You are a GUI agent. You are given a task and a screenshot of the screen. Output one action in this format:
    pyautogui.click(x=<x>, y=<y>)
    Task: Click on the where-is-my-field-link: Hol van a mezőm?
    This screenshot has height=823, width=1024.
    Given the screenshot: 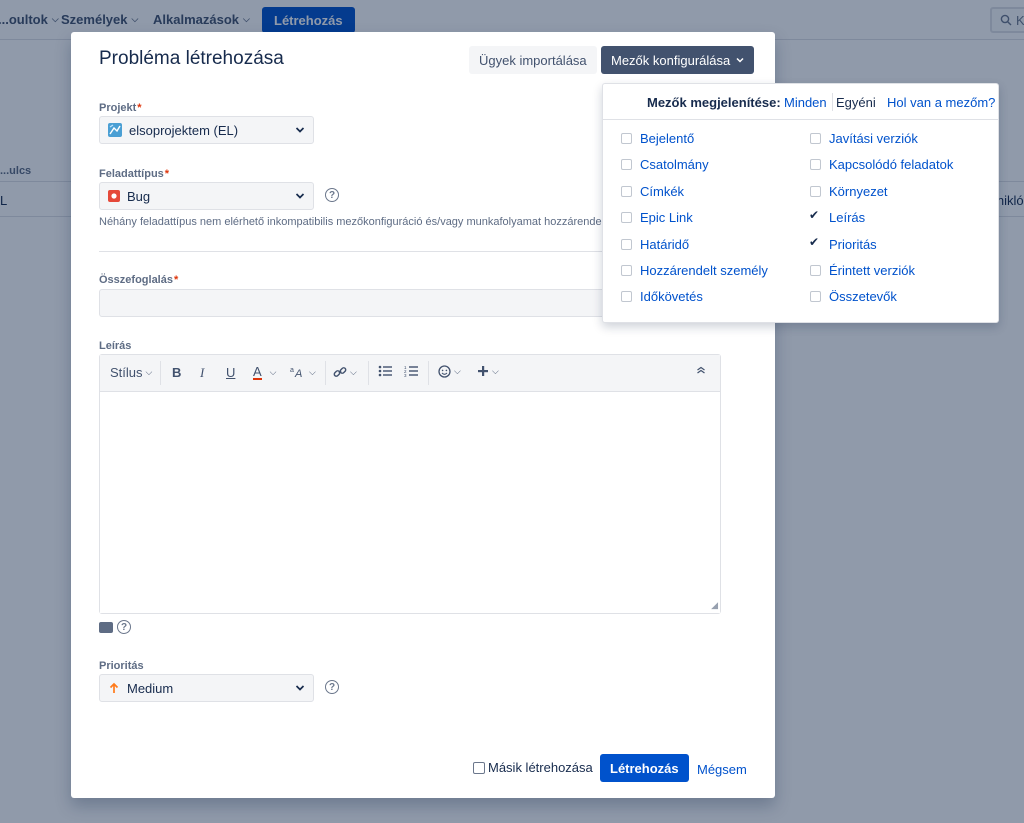 What is the action you would take?
    pyautogui.click(x=941, y=102)
    